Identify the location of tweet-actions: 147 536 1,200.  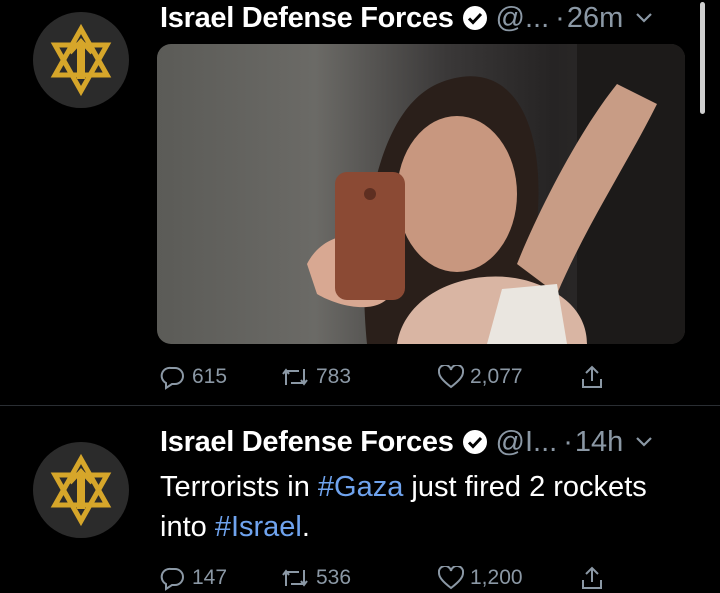
(390, 578).